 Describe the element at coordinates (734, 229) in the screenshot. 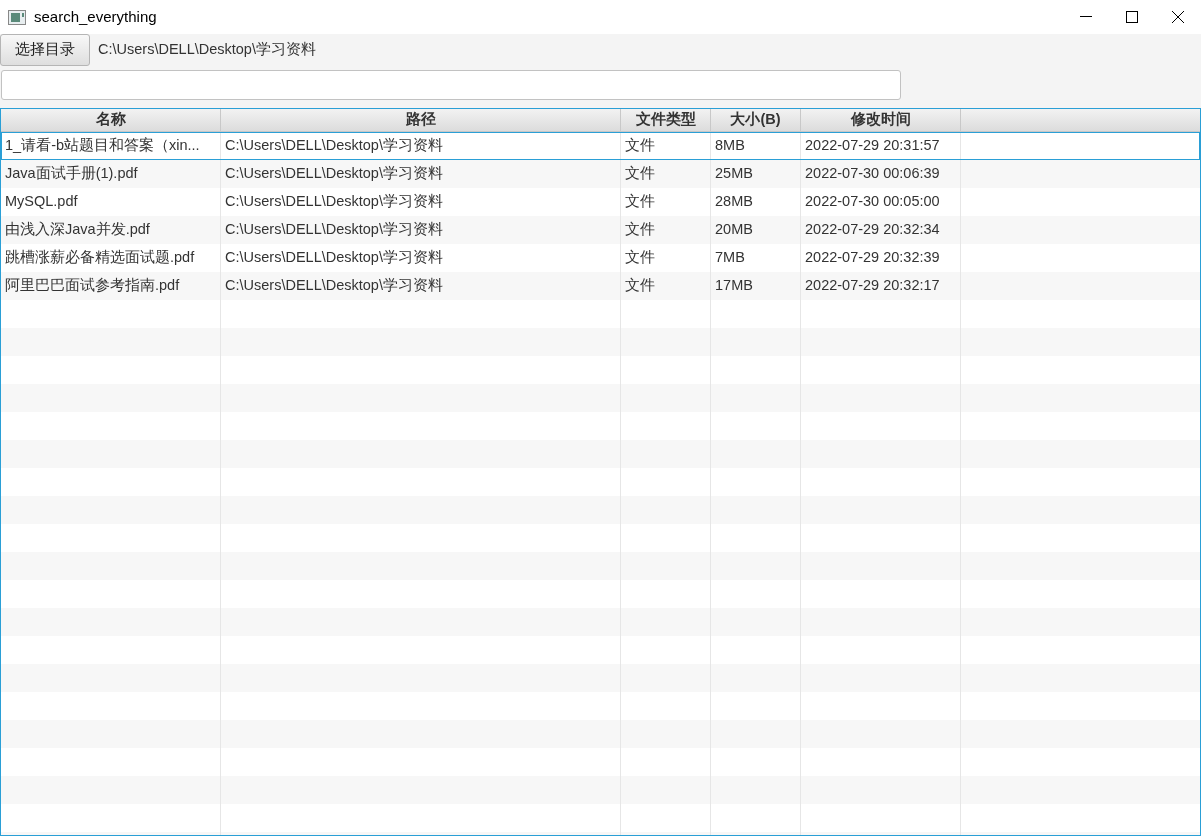

I see `table-cell-text: 20MB` at that location.